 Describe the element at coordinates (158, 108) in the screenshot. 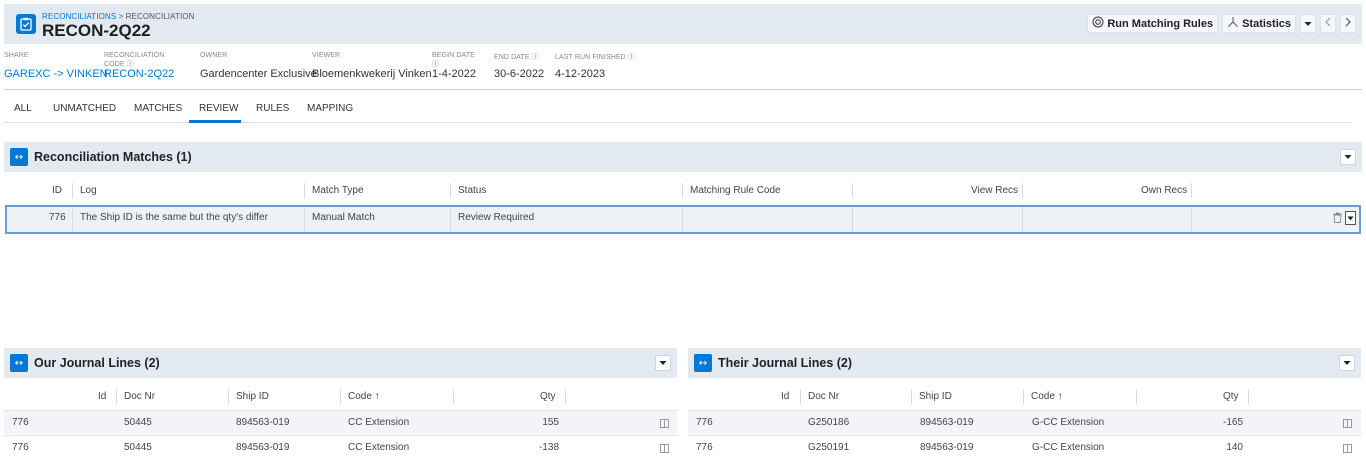

I see `tab-matches: MATCHES` at that location.